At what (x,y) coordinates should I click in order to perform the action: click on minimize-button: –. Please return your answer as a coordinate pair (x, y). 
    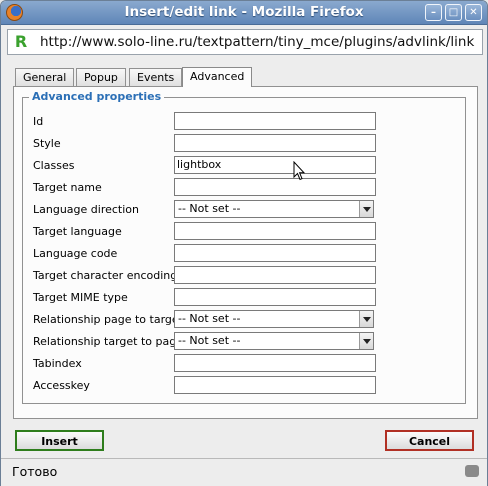
    Looking at the image, I should click on (433, 12).